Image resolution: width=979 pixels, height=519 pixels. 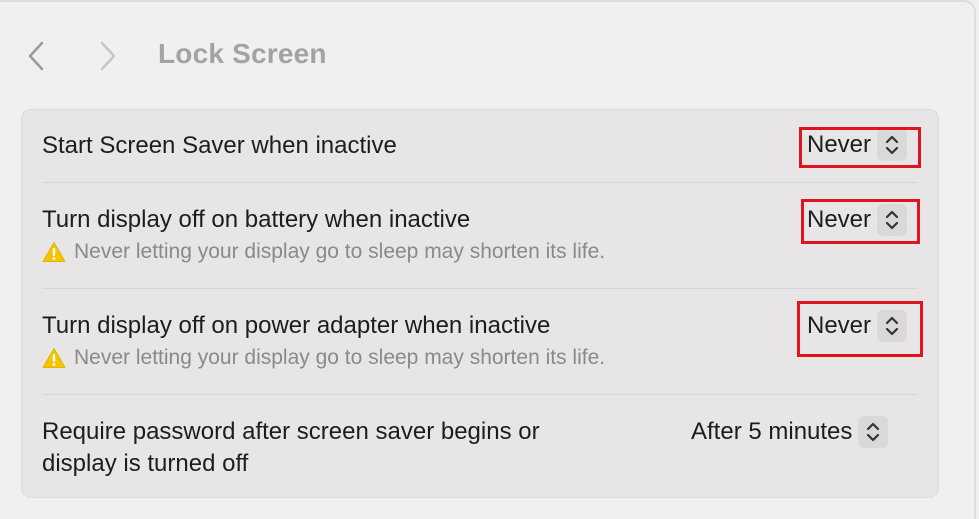 What do you see at coordinates (219, 145) in the screenshot?
I see `setting-label: Start Screen Saver when inactive` at bounding box center [219, 145].